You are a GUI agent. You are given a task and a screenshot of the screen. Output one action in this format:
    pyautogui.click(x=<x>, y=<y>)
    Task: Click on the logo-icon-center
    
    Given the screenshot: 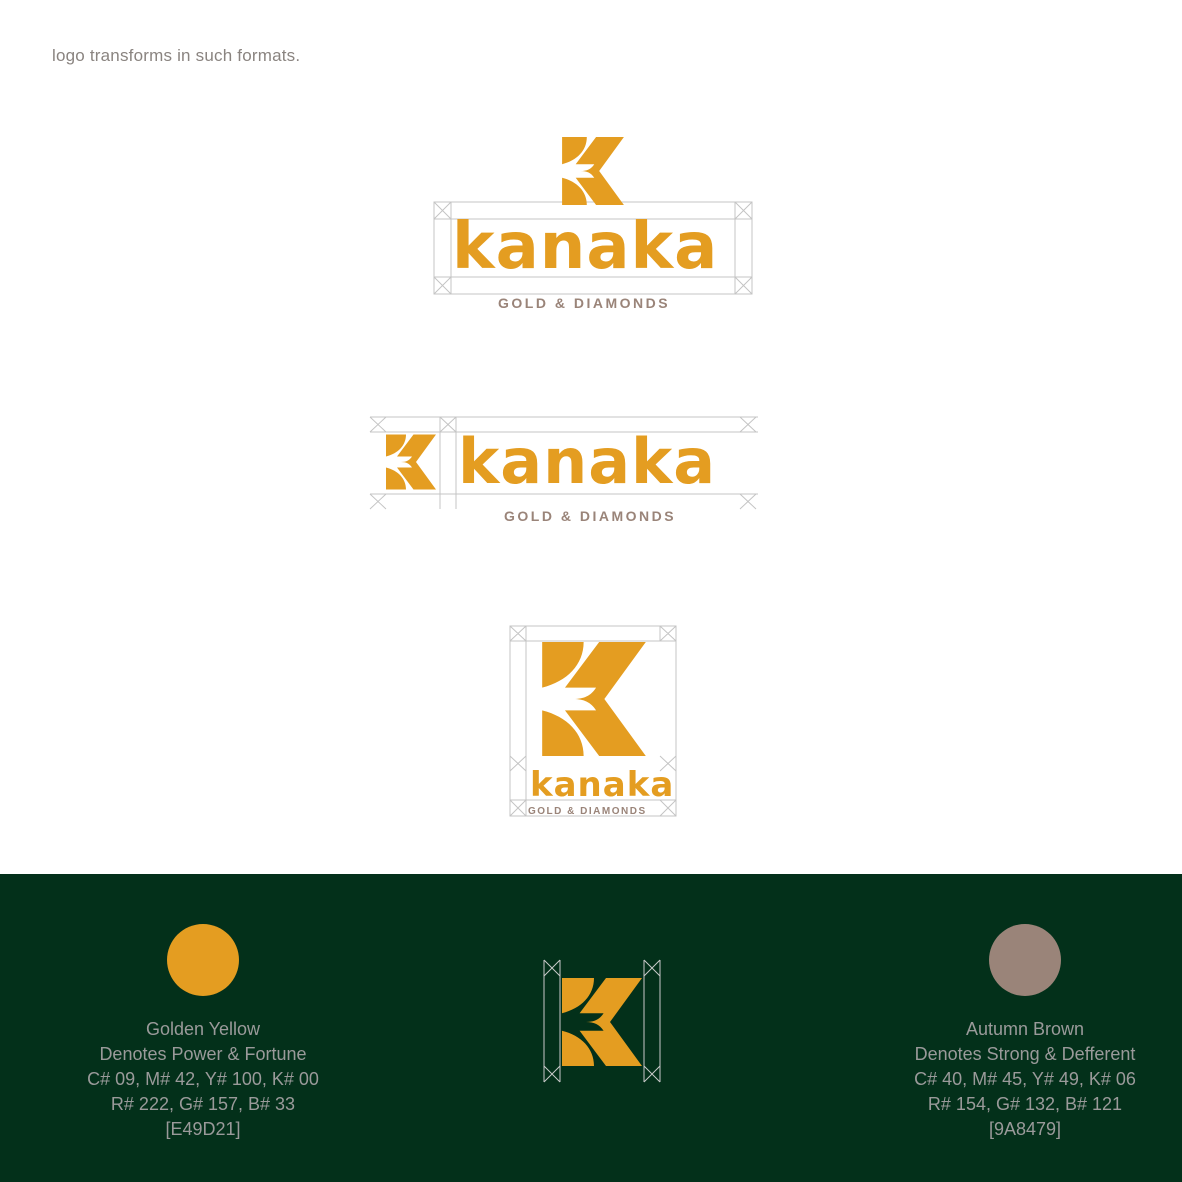 What is the action you would take?
    pyautogui.click(x=603, y=1021)
    